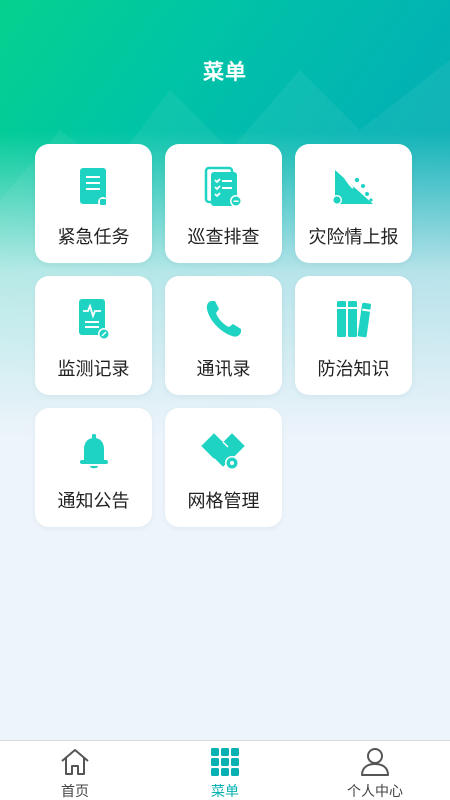 Image resolution: width=450 pixels, height=800 pixels. I want to click on tab-label: 个人中心, so click(375, 792).